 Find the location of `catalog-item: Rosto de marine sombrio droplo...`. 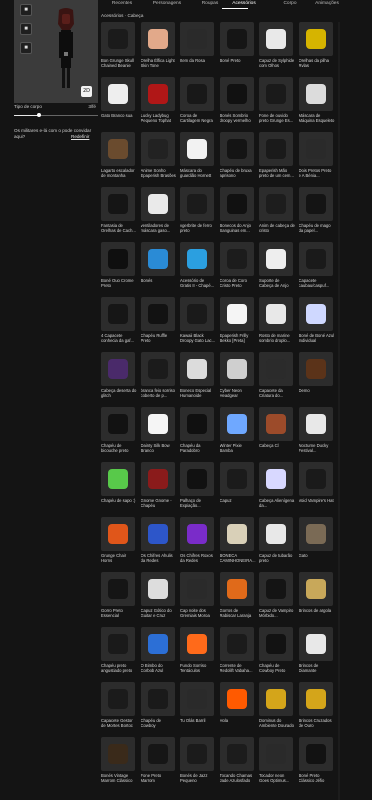

catalog-item: Rosto de marine sombrio droplo... is located at coordinates (276, 325).